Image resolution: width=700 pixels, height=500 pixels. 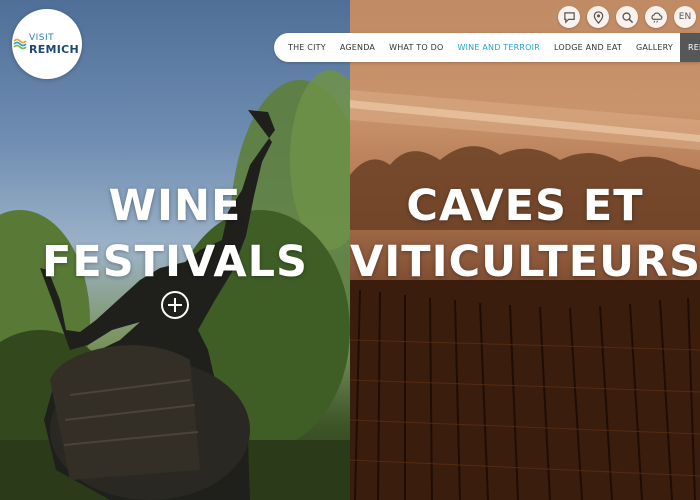 What do you see at coordinates (689, 47) in the screenshot?
I see `nav-remich-lu: REMICH.LU` at bounding box center [689, 47].